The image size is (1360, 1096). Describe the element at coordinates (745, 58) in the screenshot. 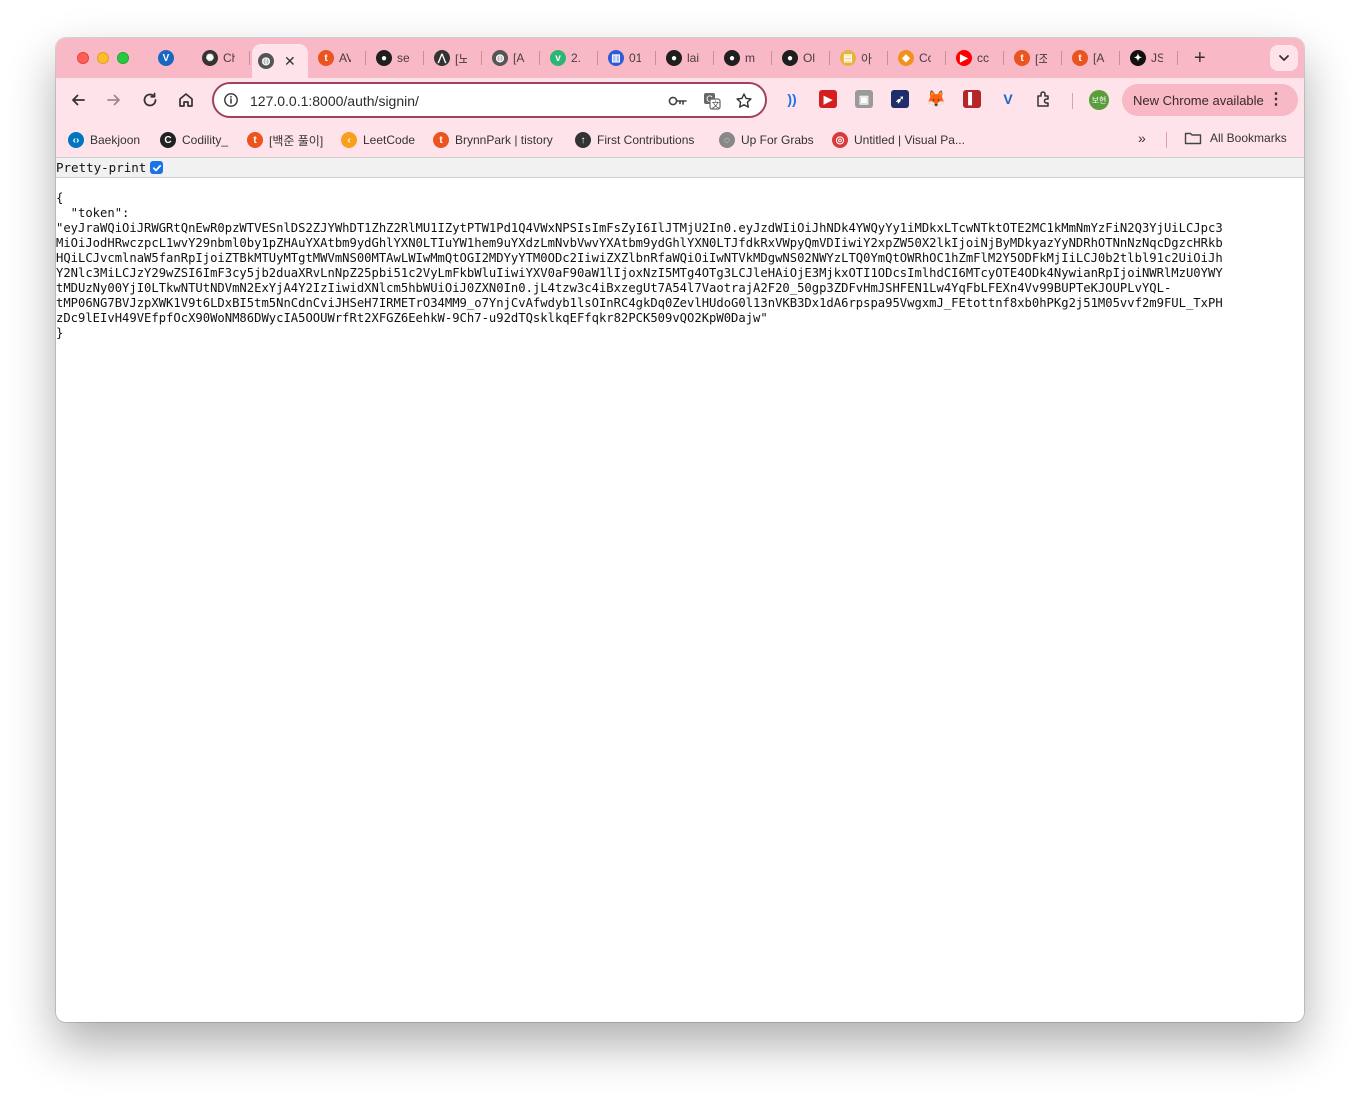

I see `tab: ● m` at that location.